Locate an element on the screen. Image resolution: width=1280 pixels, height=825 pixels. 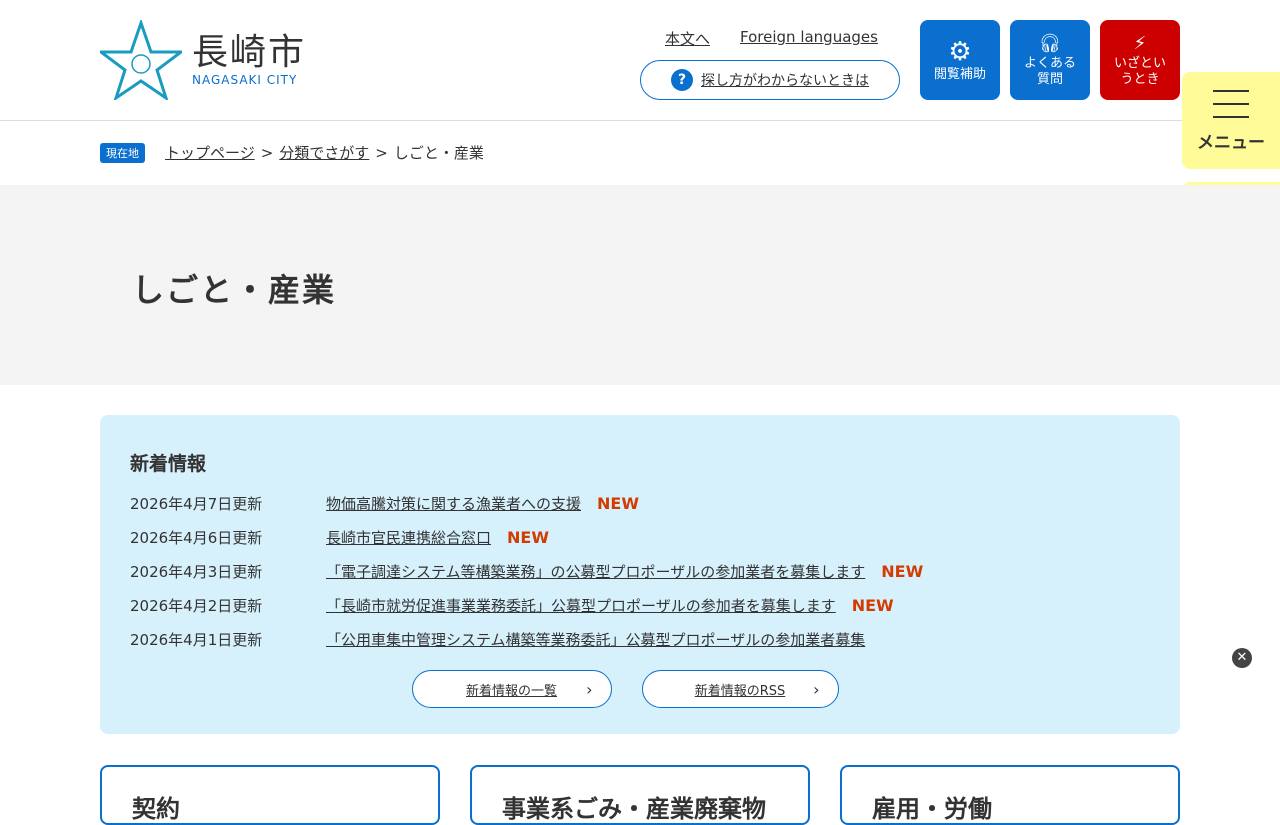
news-date: 2026年4月1日更新 is located at coordinates (196, 639).